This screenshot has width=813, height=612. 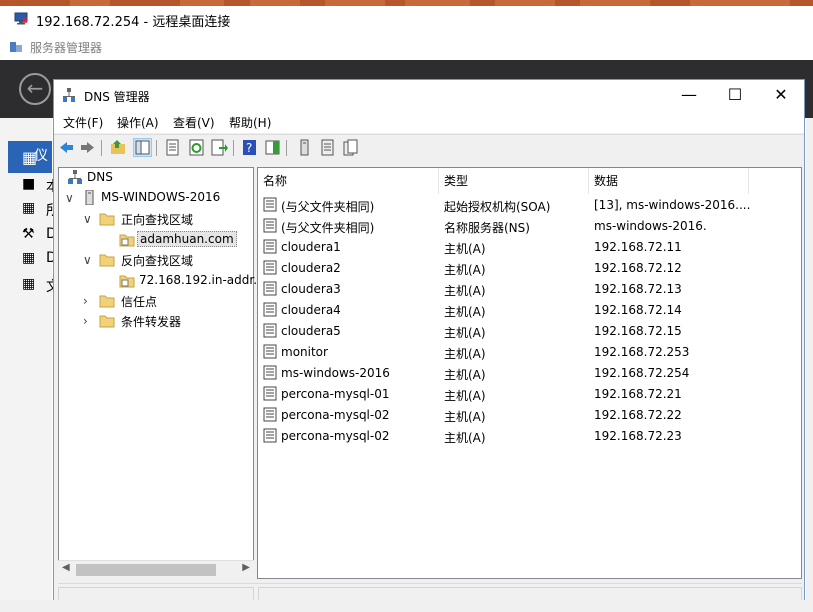 What do you see at coordinates (809, 365) in the screenshot?
I see `server-manager-right-edge` at bounding box center [809, 365].